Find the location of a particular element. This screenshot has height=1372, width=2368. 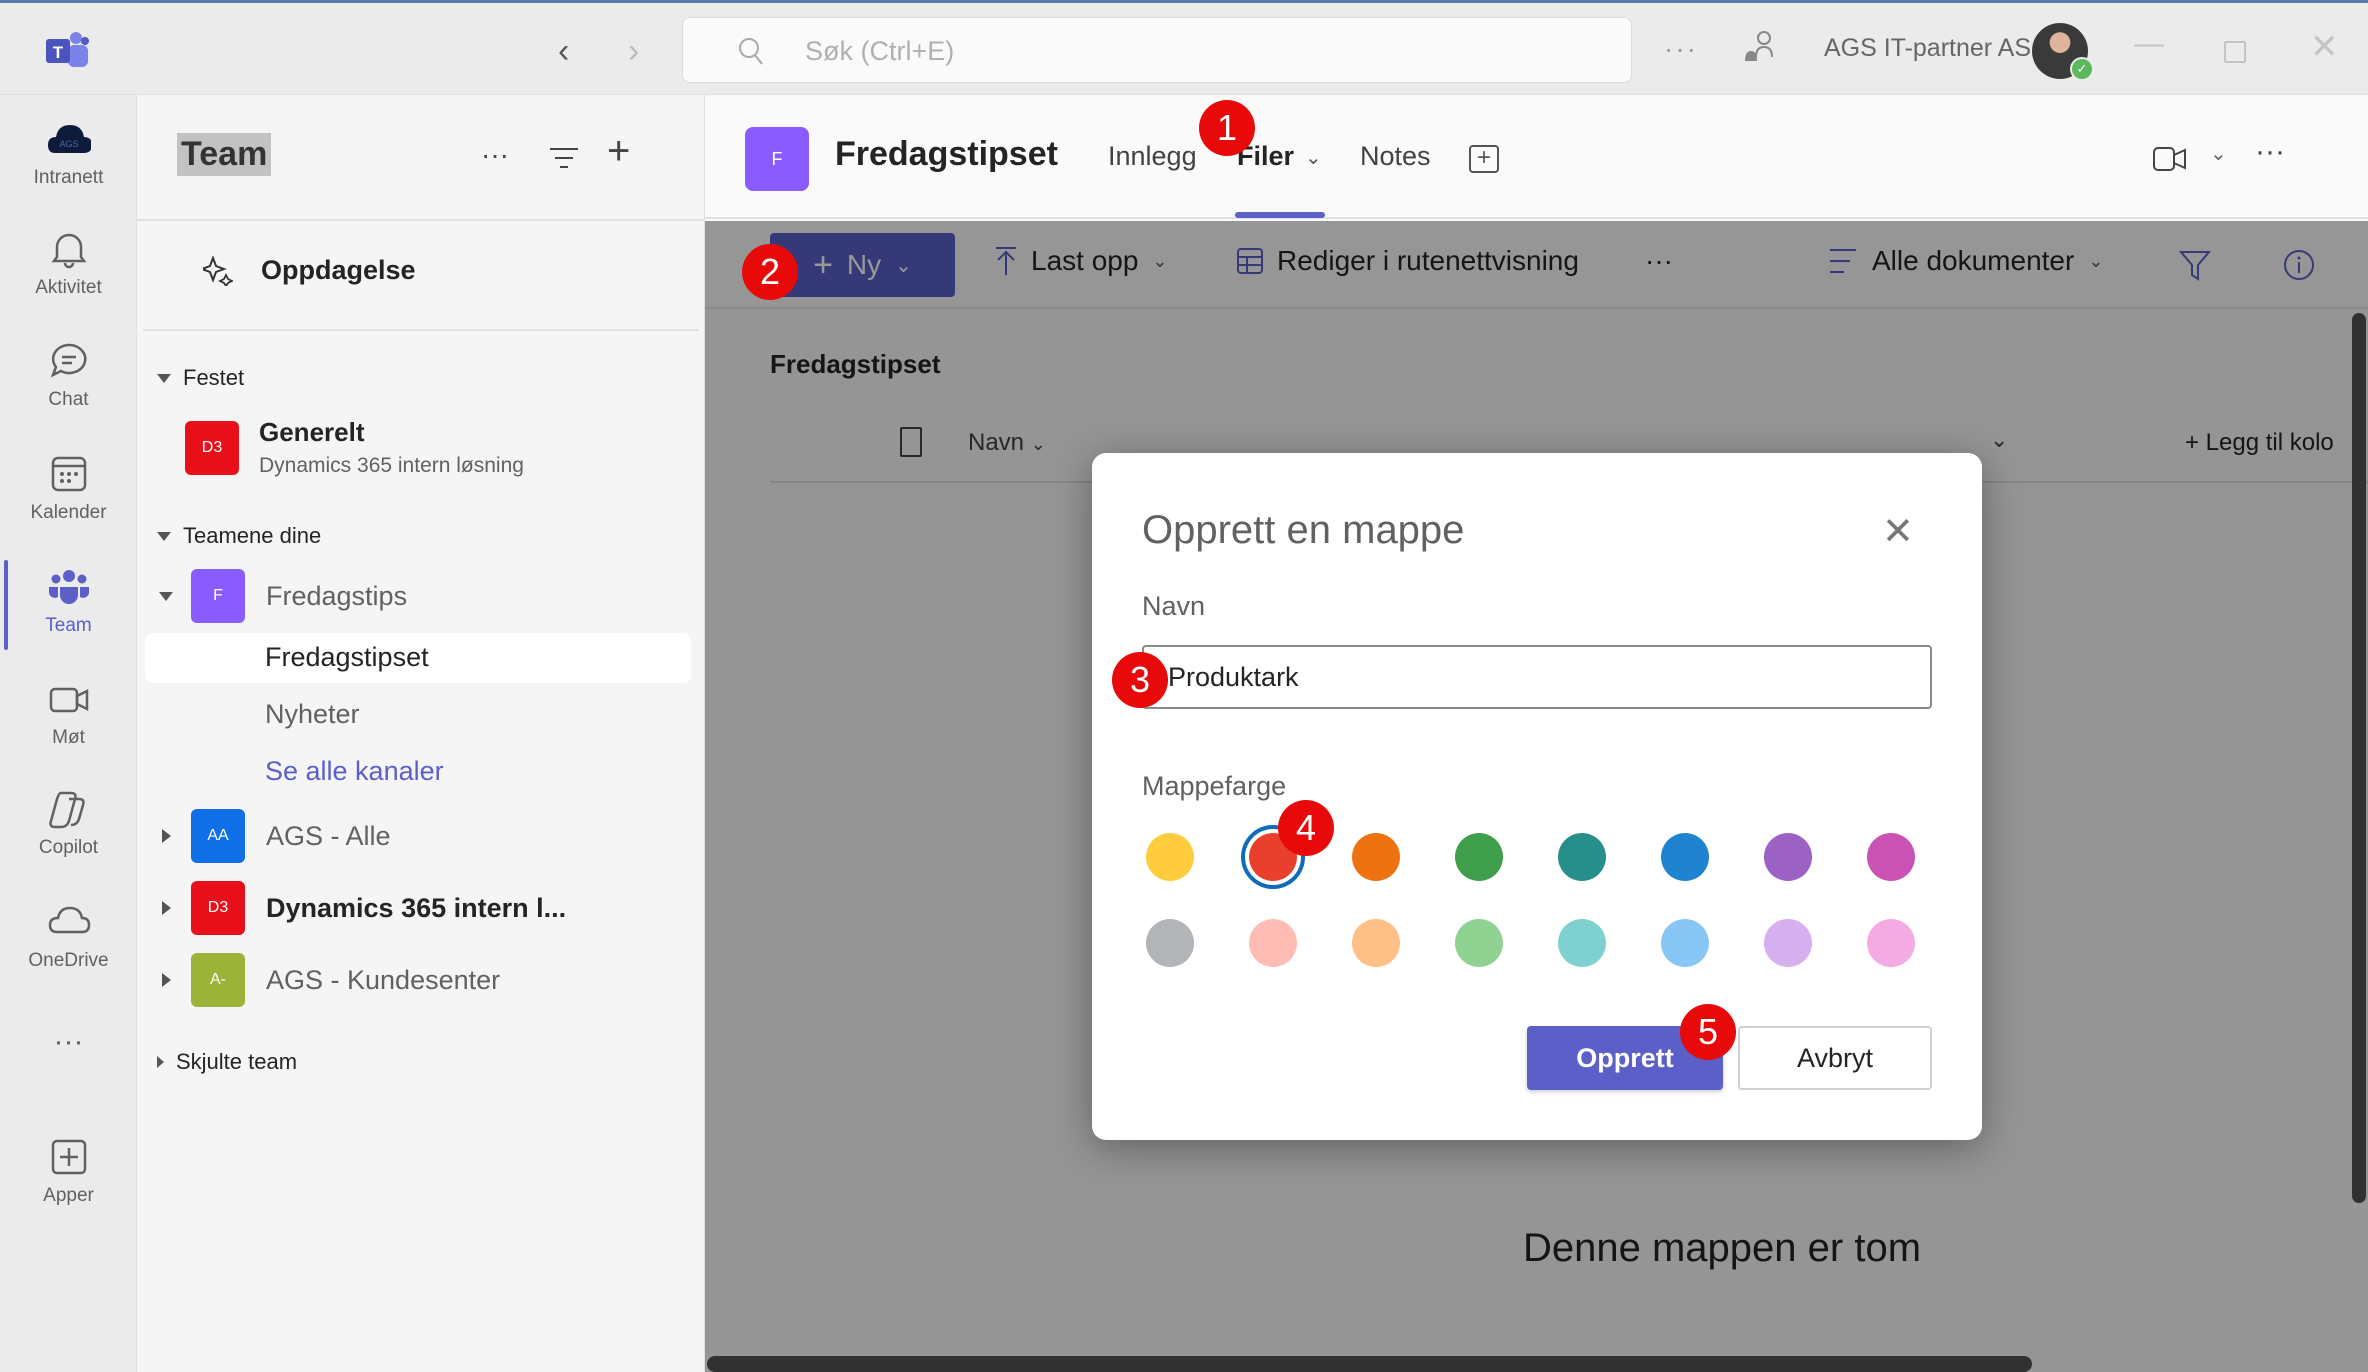

discover-label: Oppdagelse is located at coordinates (338, 270).